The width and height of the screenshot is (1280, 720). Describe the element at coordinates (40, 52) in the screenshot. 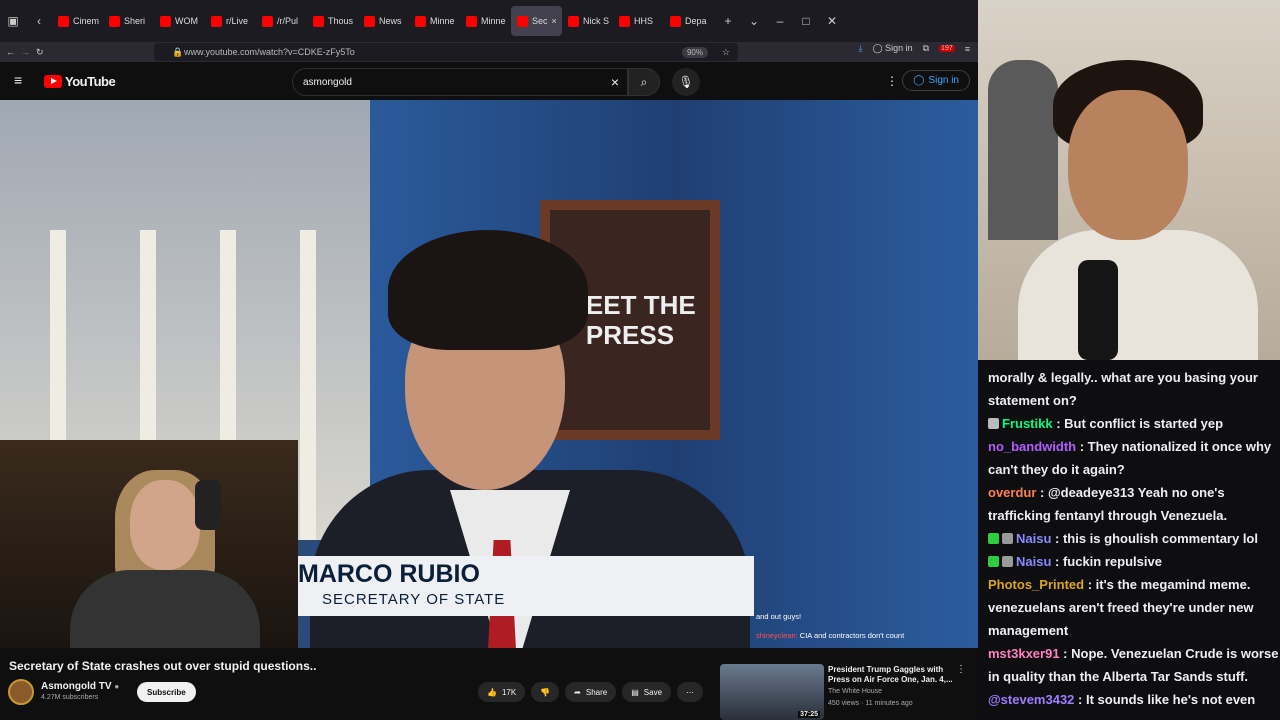

I see `reload-icon: ↻` at that location.